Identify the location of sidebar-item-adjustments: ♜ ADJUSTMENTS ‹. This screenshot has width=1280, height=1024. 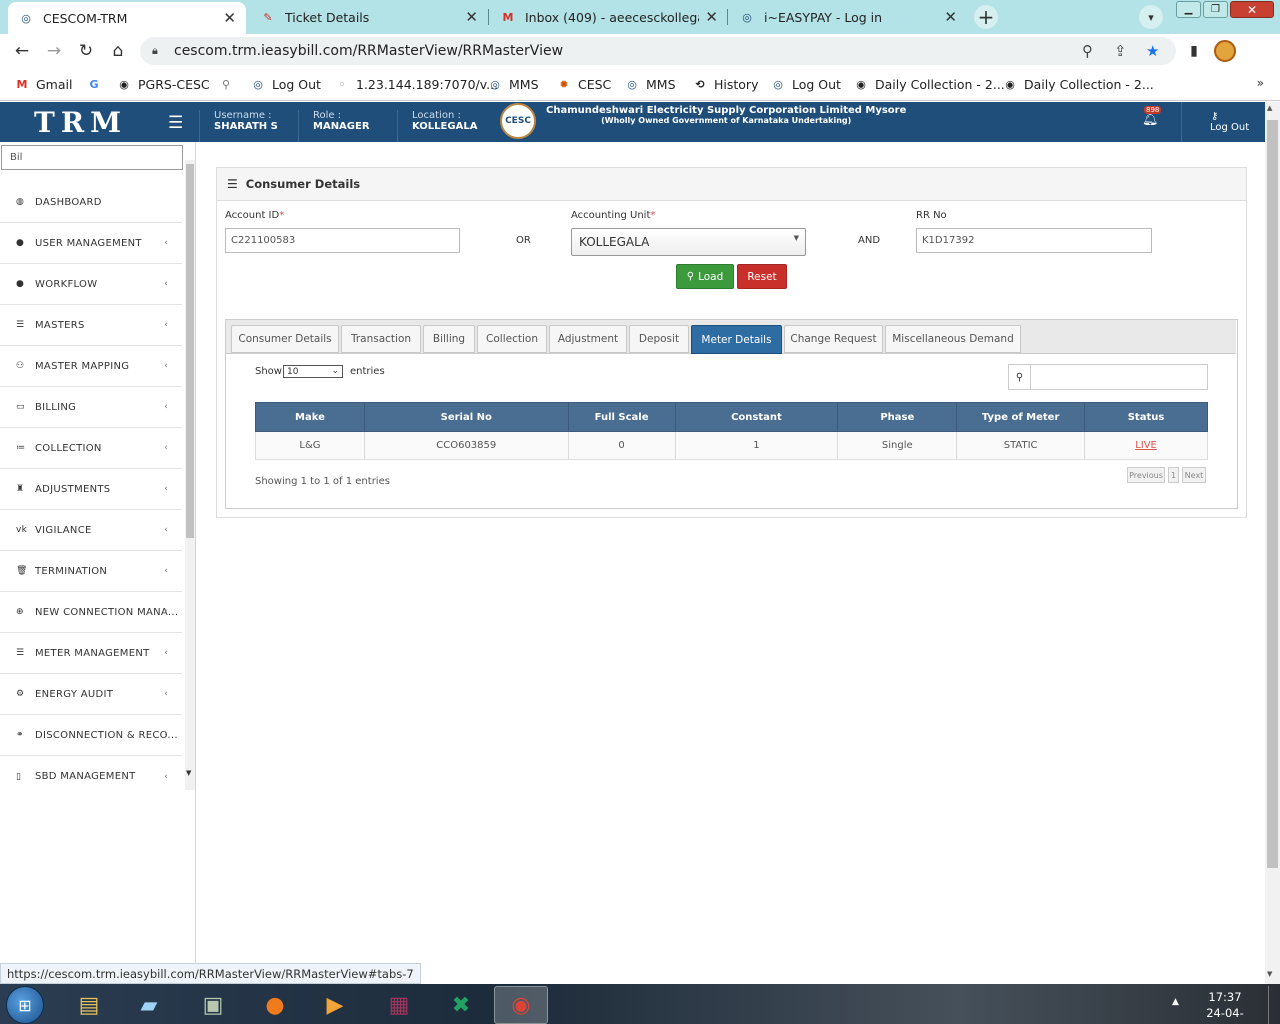
(91, 489).